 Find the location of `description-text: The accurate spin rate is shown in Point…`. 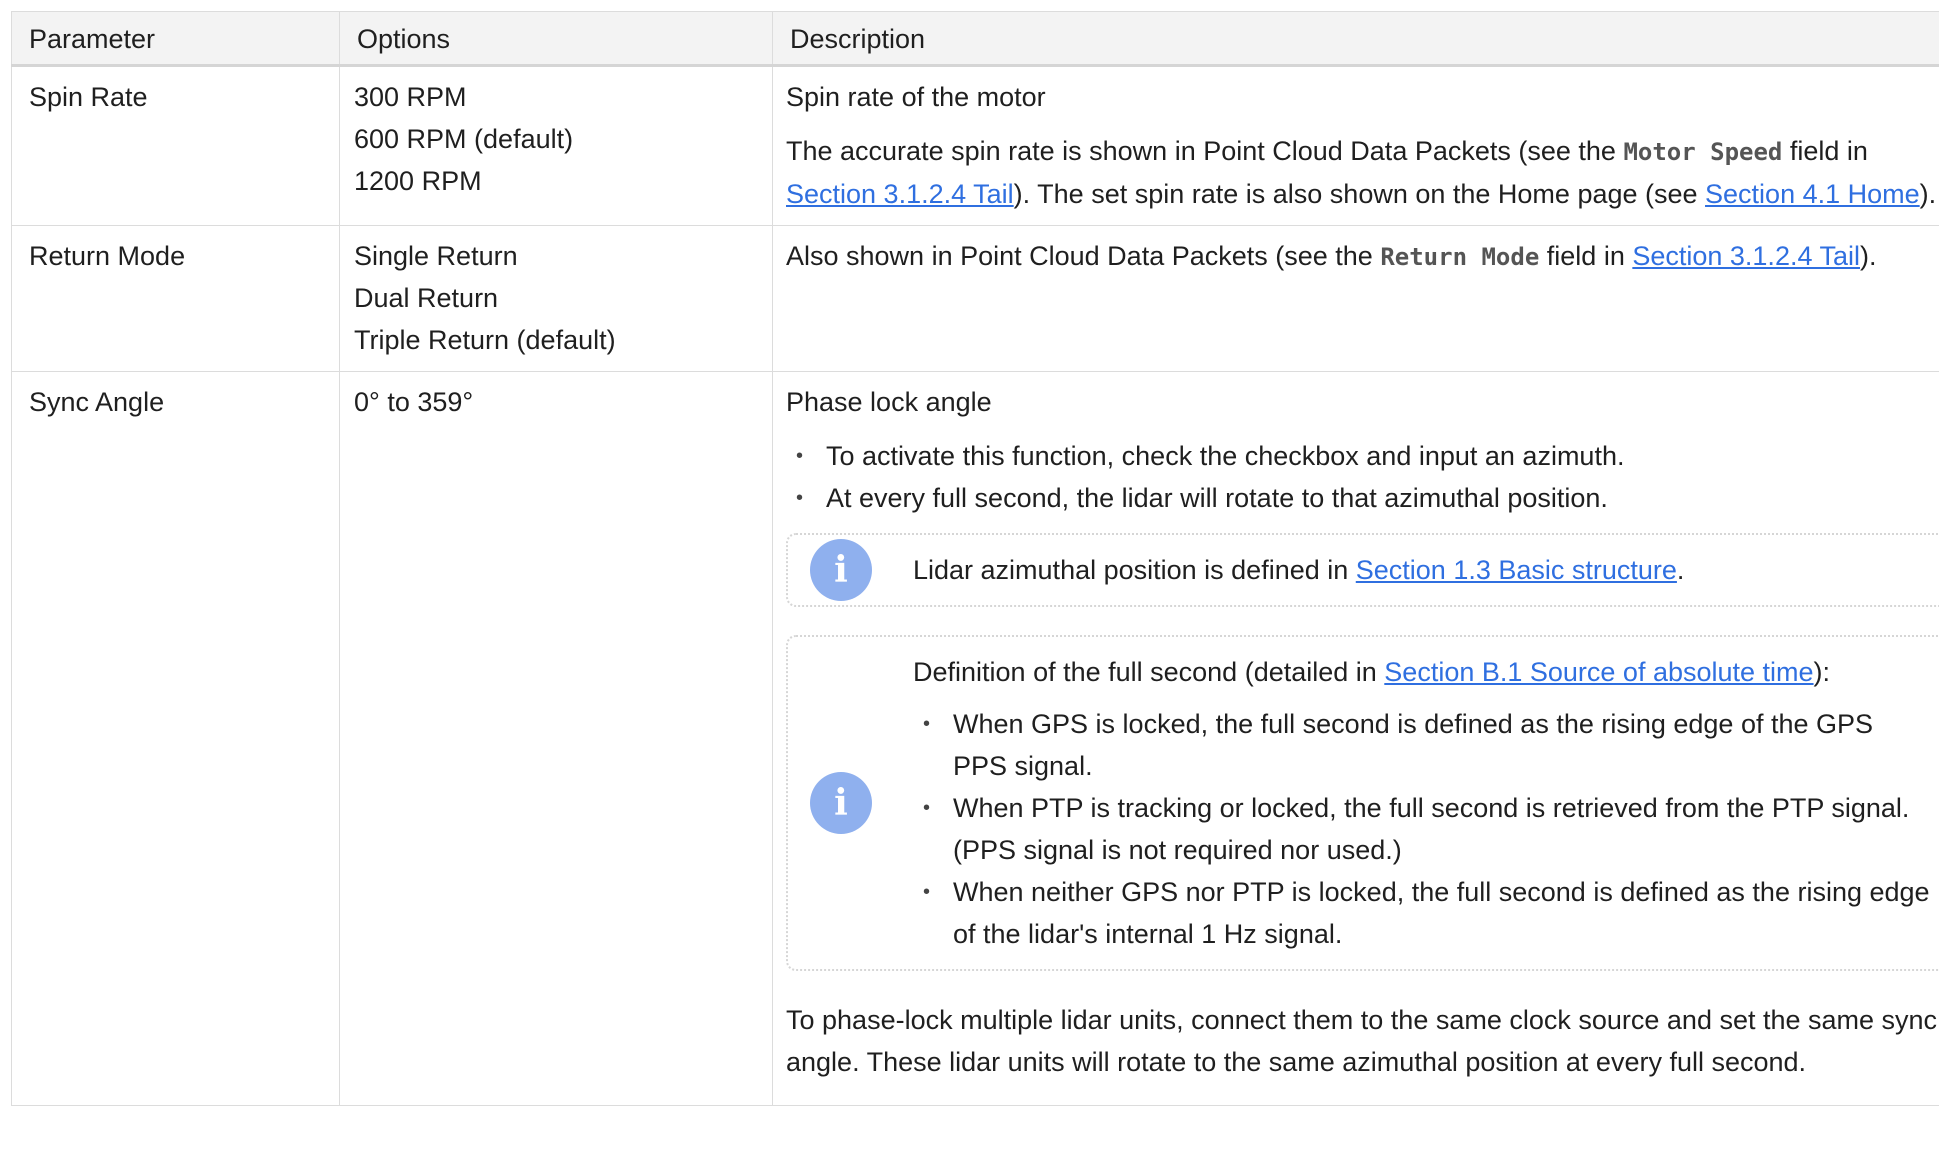

description-text: The accurate spin rate is shown in Point… is located at coordinates (1361, 172).